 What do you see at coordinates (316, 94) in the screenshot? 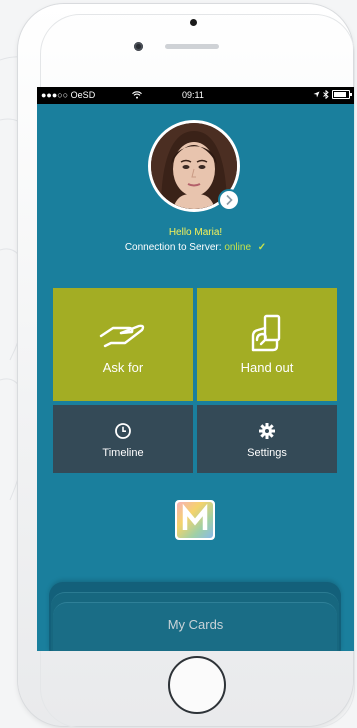
I see `location-icon` at bounding box center [316, 94].